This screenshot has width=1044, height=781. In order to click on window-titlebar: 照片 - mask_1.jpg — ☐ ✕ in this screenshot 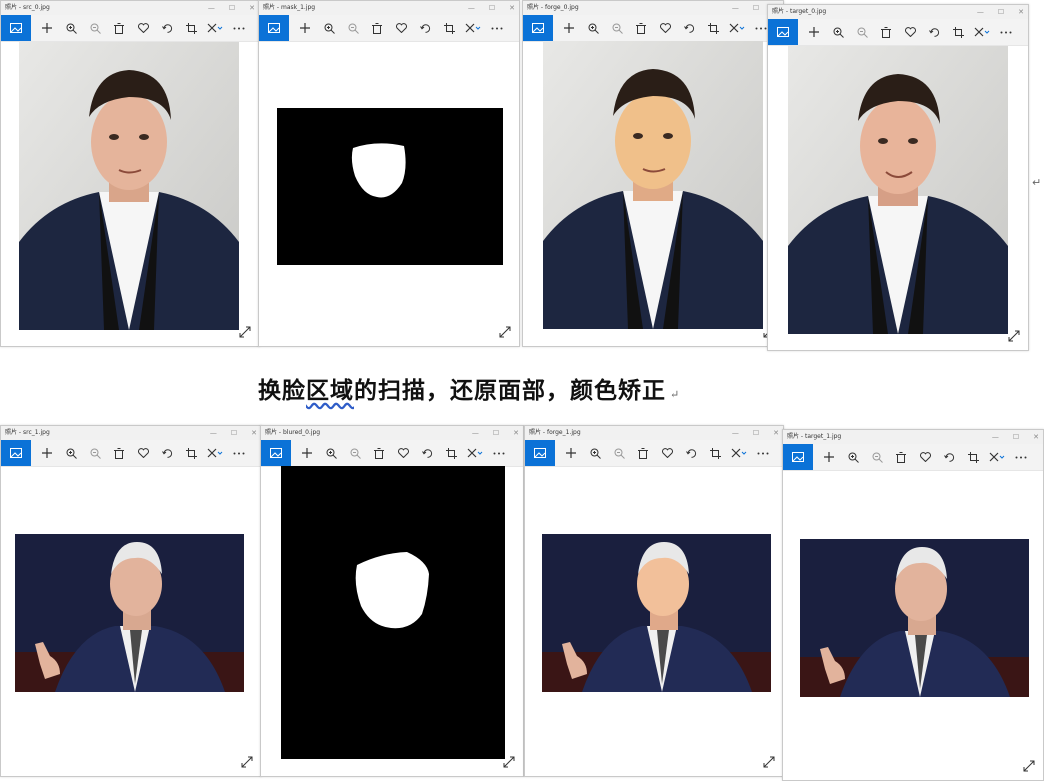, I will do `click(389, 8)`.